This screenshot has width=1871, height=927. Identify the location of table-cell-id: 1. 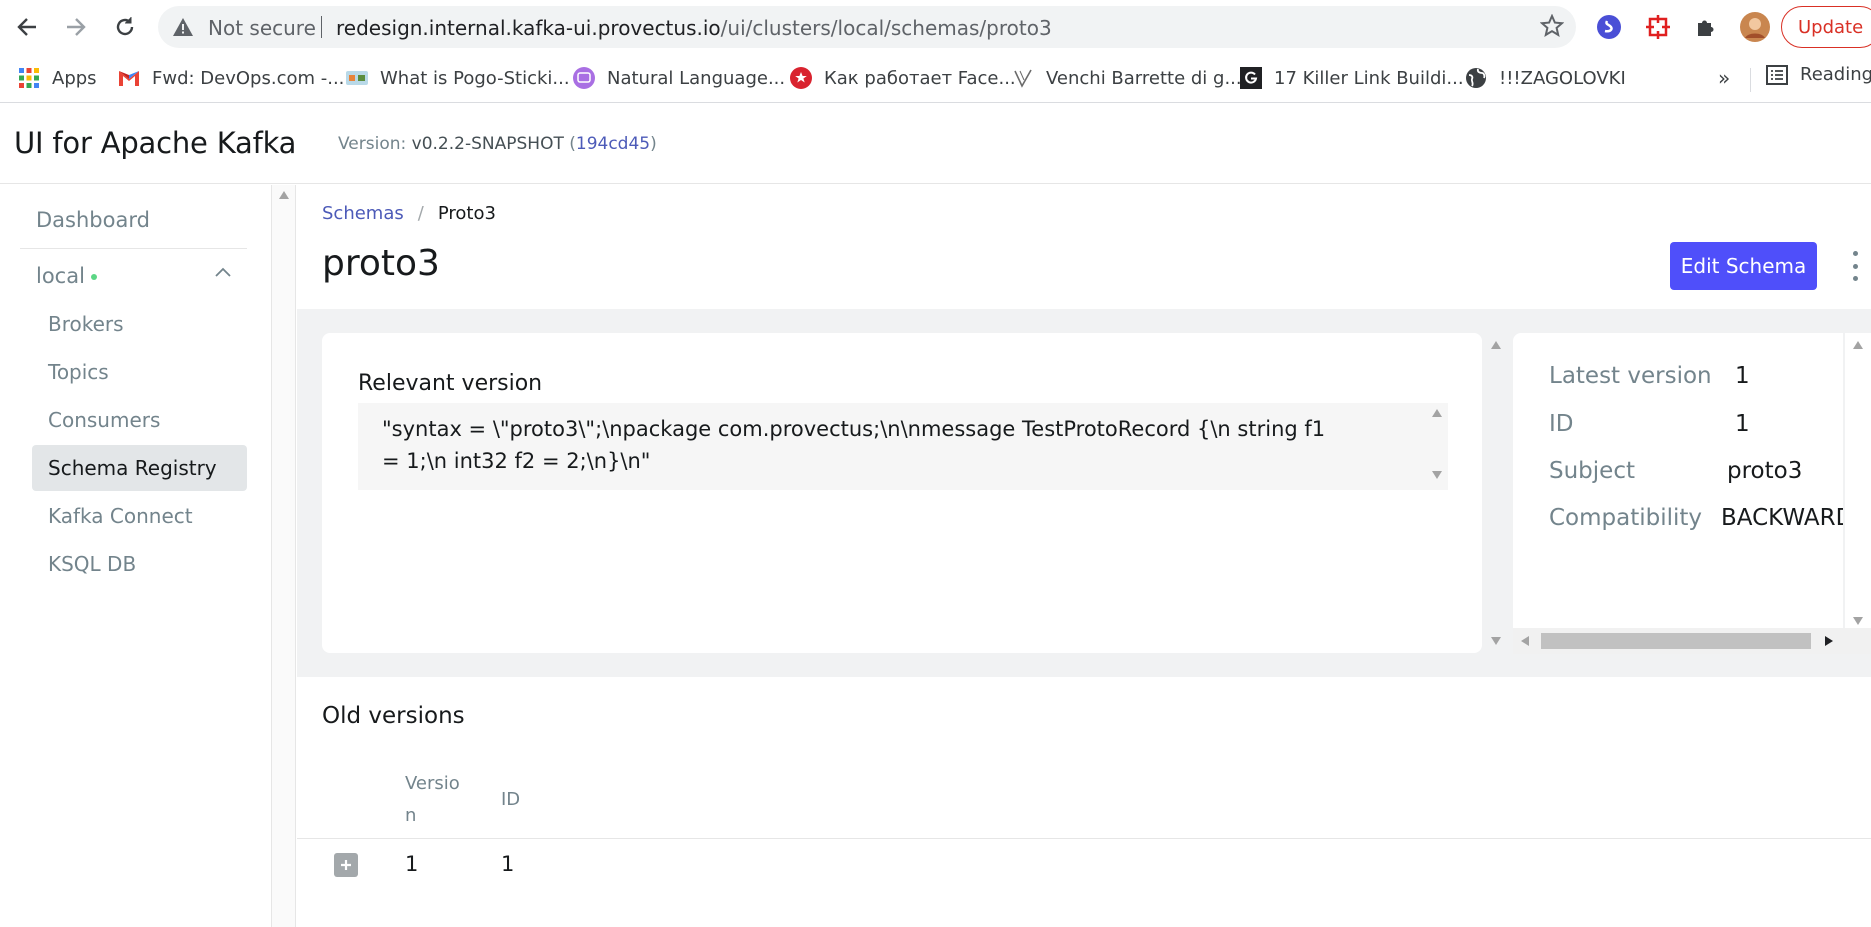
(508, 864).